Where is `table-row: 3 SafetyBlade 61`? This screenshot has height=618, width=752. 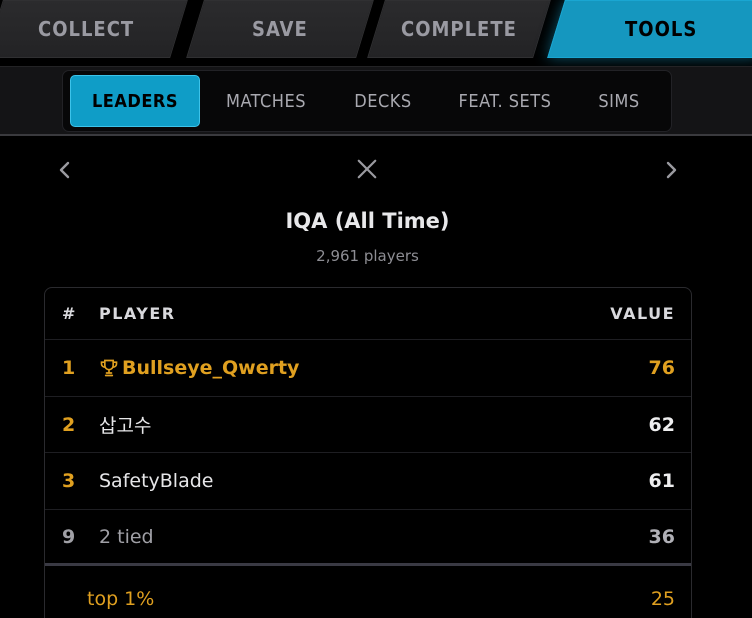 table-row: 3 SafetyBlade 61 is located at coordinates (368, 481).